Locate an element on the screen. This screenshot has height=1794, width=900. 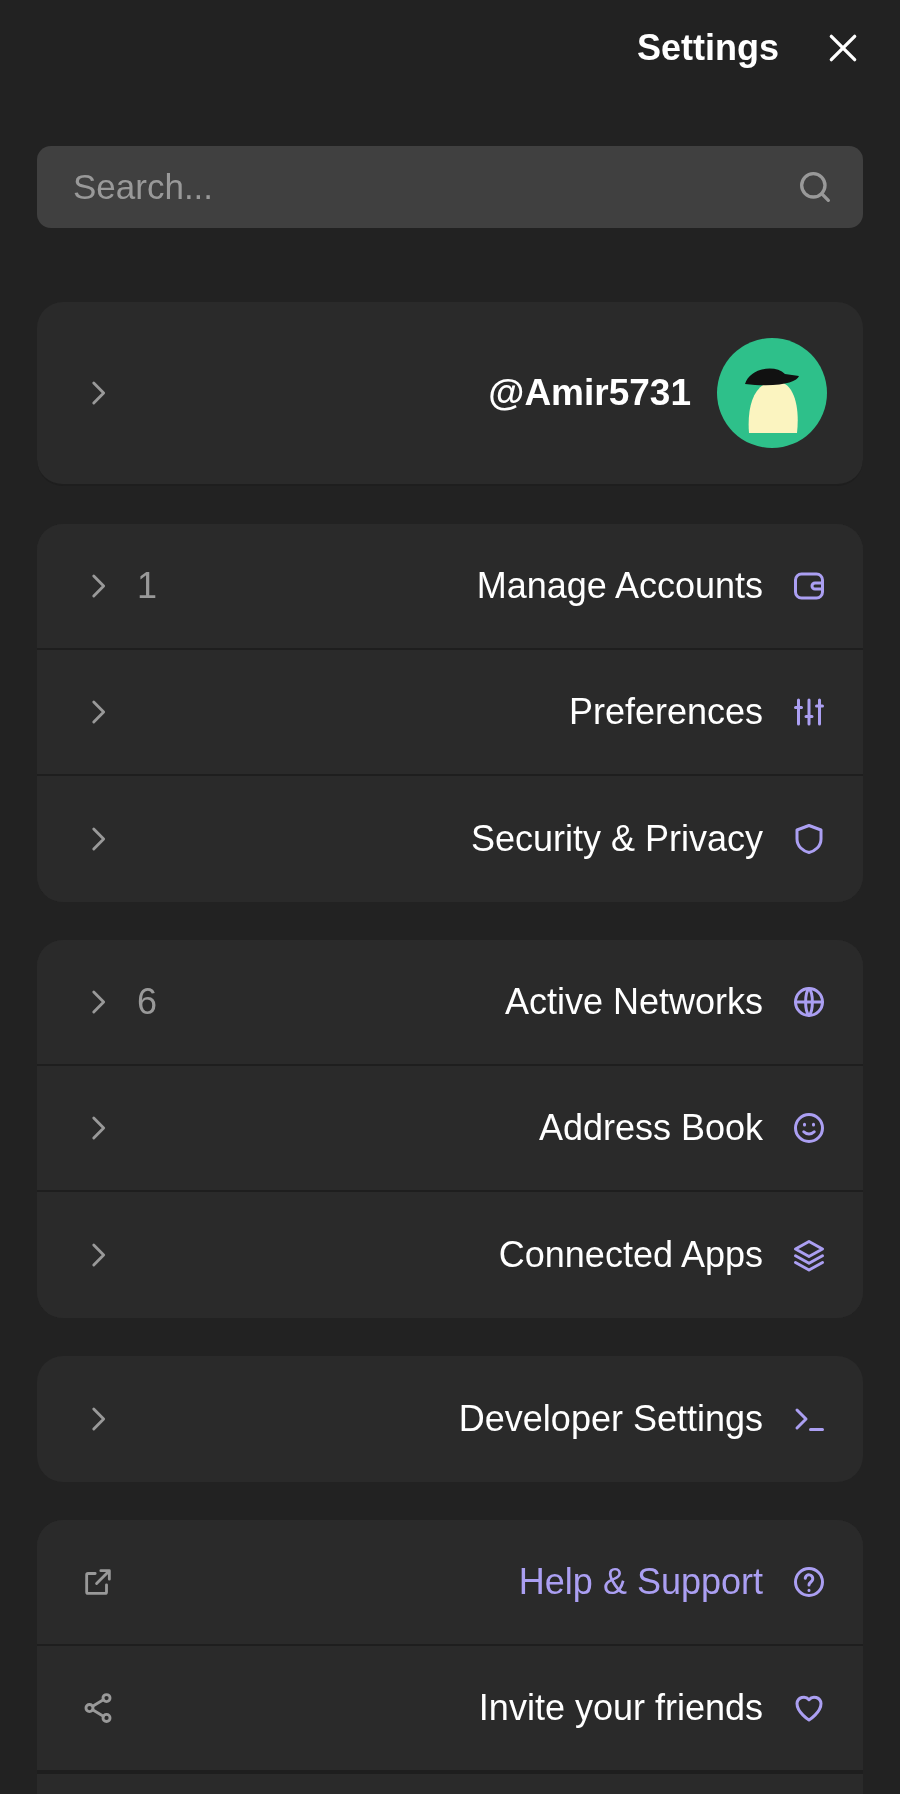
help-icon is located at coordinates (809, 1582).